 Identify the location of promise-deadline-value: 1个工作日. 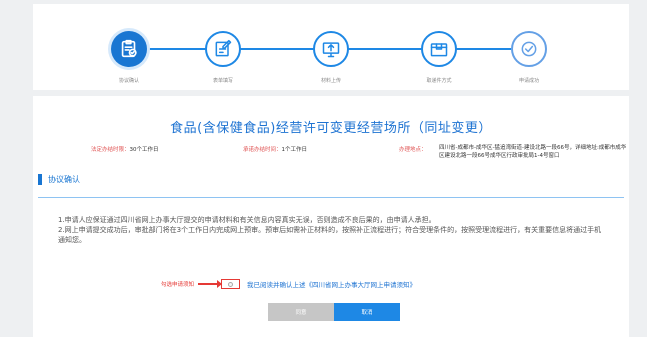
(294, 150).